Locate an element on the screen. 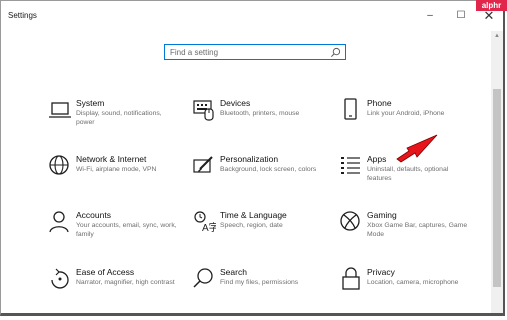  laptop-icon is located at coordinates (60, 110).